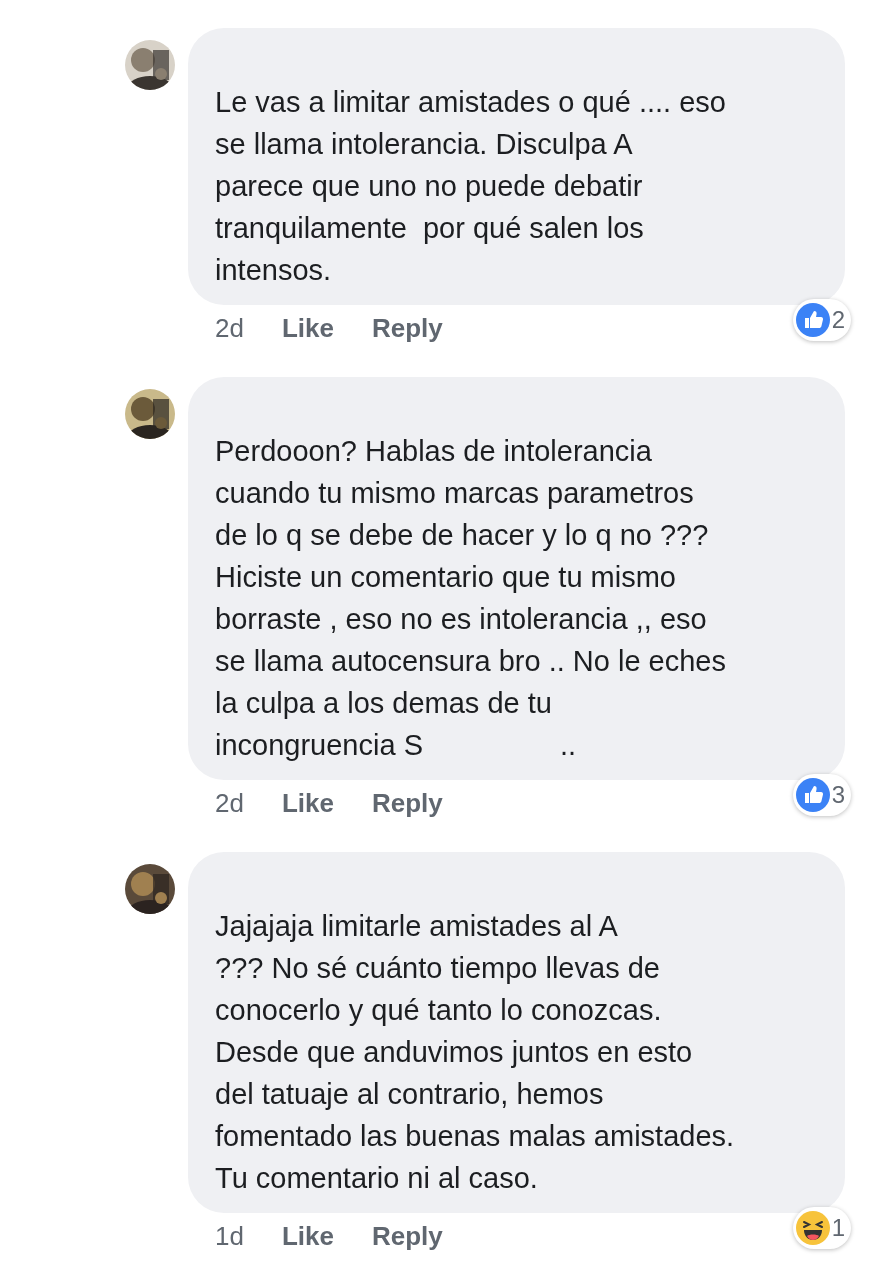 This screenshot has width=885, height=1280. Describe the element at coordinates (821, 320) in the screenshot. I see `reaction-badge: 2` at that location.